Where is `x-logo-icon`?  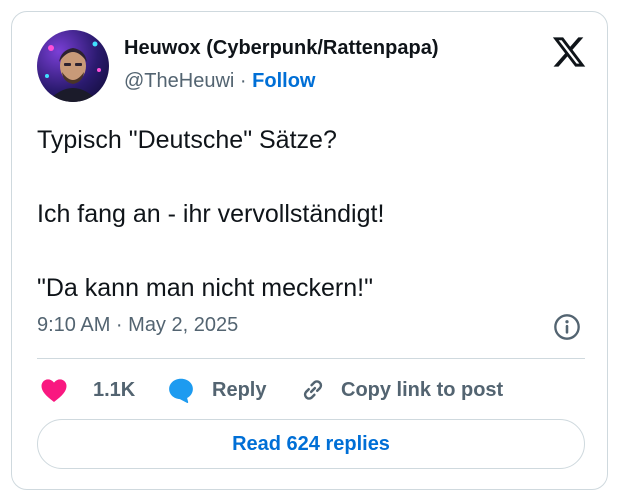 x-logo-icon is located at coordinates (569, 52).